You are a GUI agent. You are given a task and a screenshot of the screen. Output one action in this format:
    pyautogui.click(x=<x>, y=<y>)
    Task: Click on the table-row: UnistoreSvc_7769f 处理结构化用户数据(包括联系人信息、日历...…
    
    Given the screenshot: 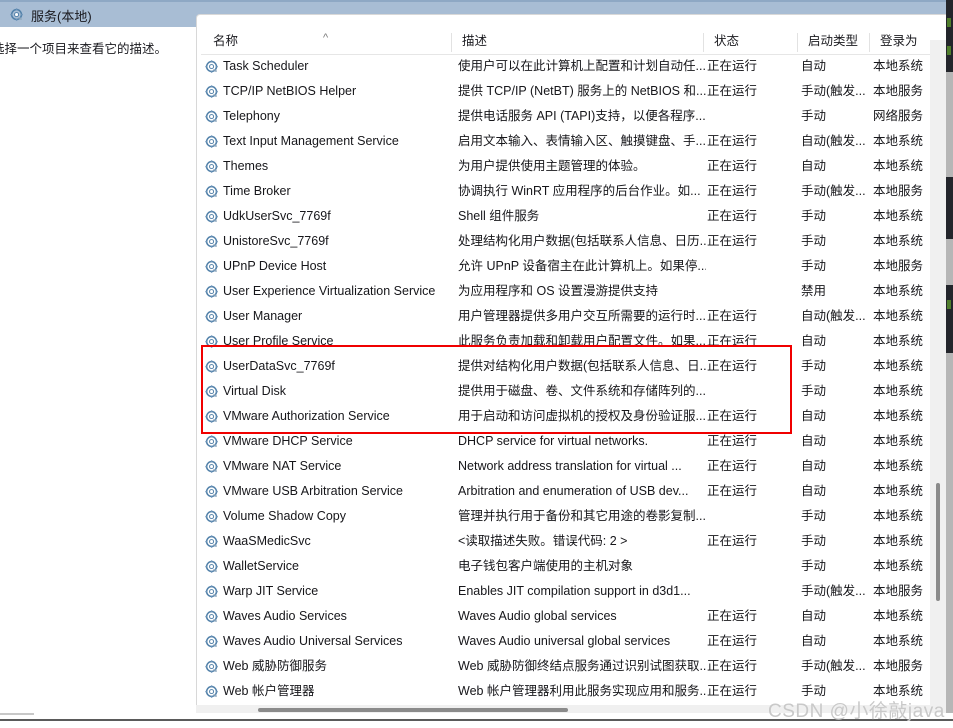 What is the action you would take?
    pyautogui.click(x=575, y=241)
    